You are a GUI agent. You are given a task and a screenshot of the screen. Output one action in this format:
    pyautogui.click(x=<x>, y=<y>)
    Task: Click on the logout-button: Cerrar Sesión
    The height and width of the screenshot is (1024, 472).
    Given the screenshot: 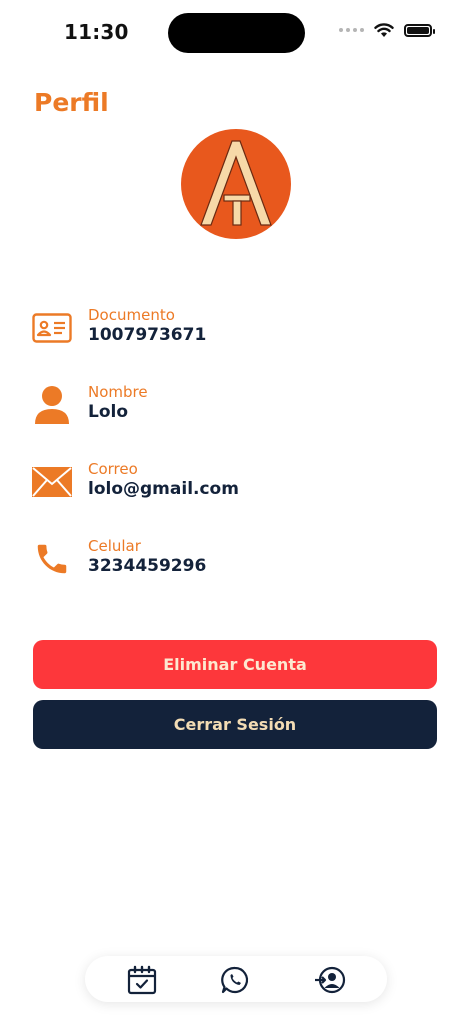 What is the action you would take?
    pyautogui.click(x=235, y=724)
    